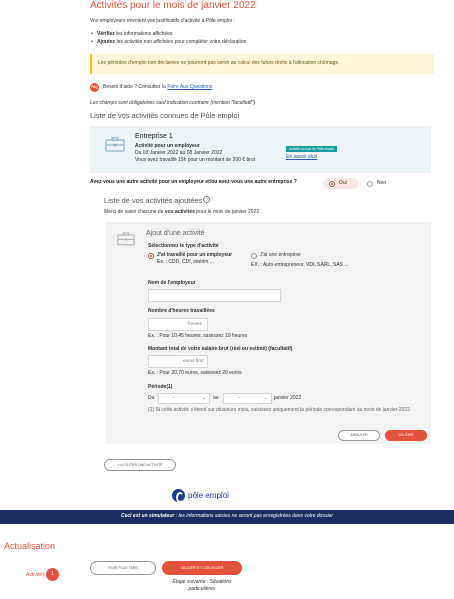  Describe the element at coordinates (195, 255) in the screenshot. I see `radio-employer-label: J'ai travaillé pour un employeur` at that location.